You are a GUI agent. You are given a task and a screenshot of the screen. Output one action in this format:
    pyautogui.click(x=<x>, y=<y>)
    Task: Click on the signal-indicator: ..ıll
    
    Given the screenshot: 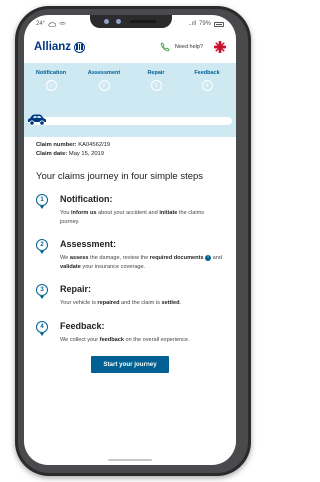 What is the action you would take?
    pyautogui.click(x=192, y=24)
    